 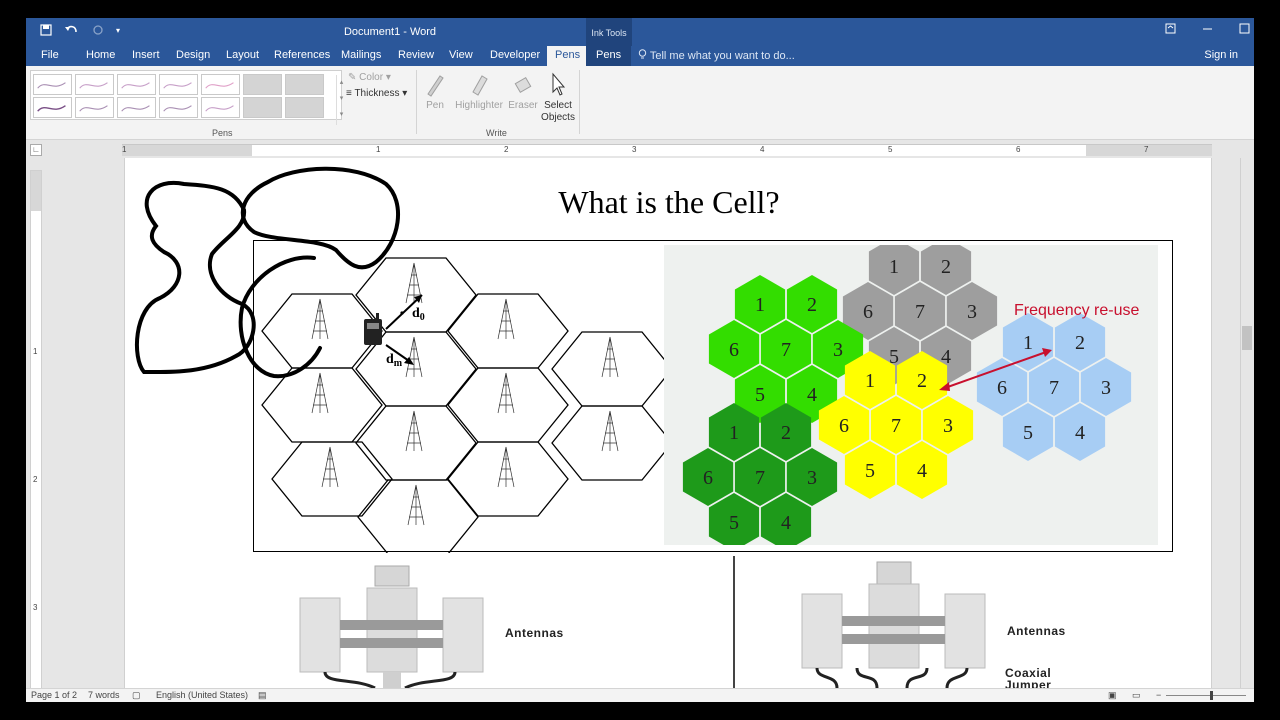 What do you see at coordinates (1244, 30) in the screenshot?
I see `maximize-icon` at bounding box center [1244, 30].